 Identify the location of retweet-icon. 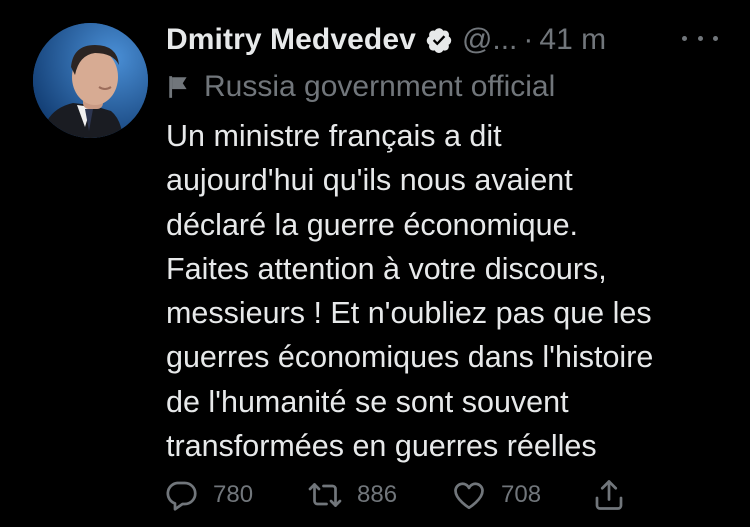
(325, 495).